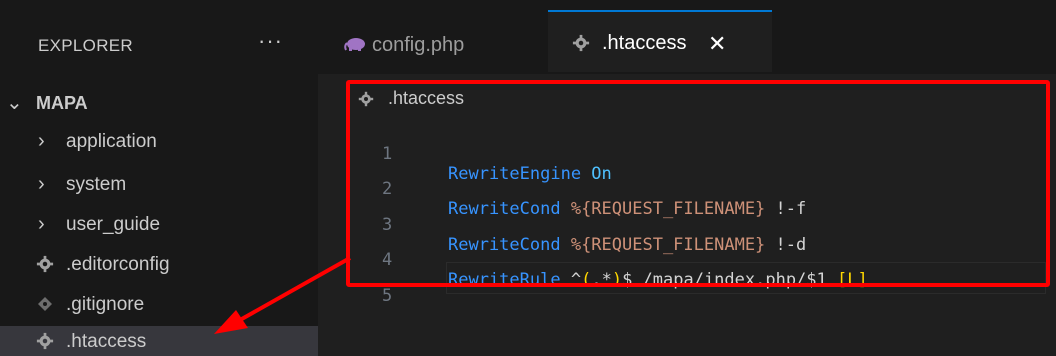 This screenshot has width=1056, height=356. I want to click on explorer-title: EXPLORER, so click(85, 45).